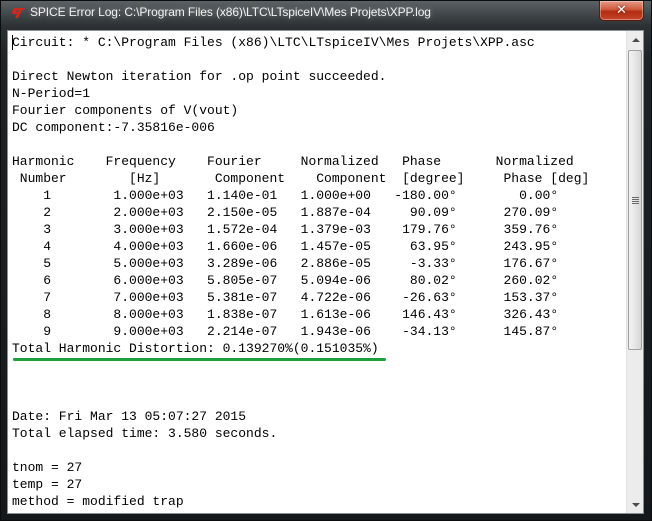 The image size is (652, 521). I want to click on scroll-down-arrow-icon, so click(635, 504).